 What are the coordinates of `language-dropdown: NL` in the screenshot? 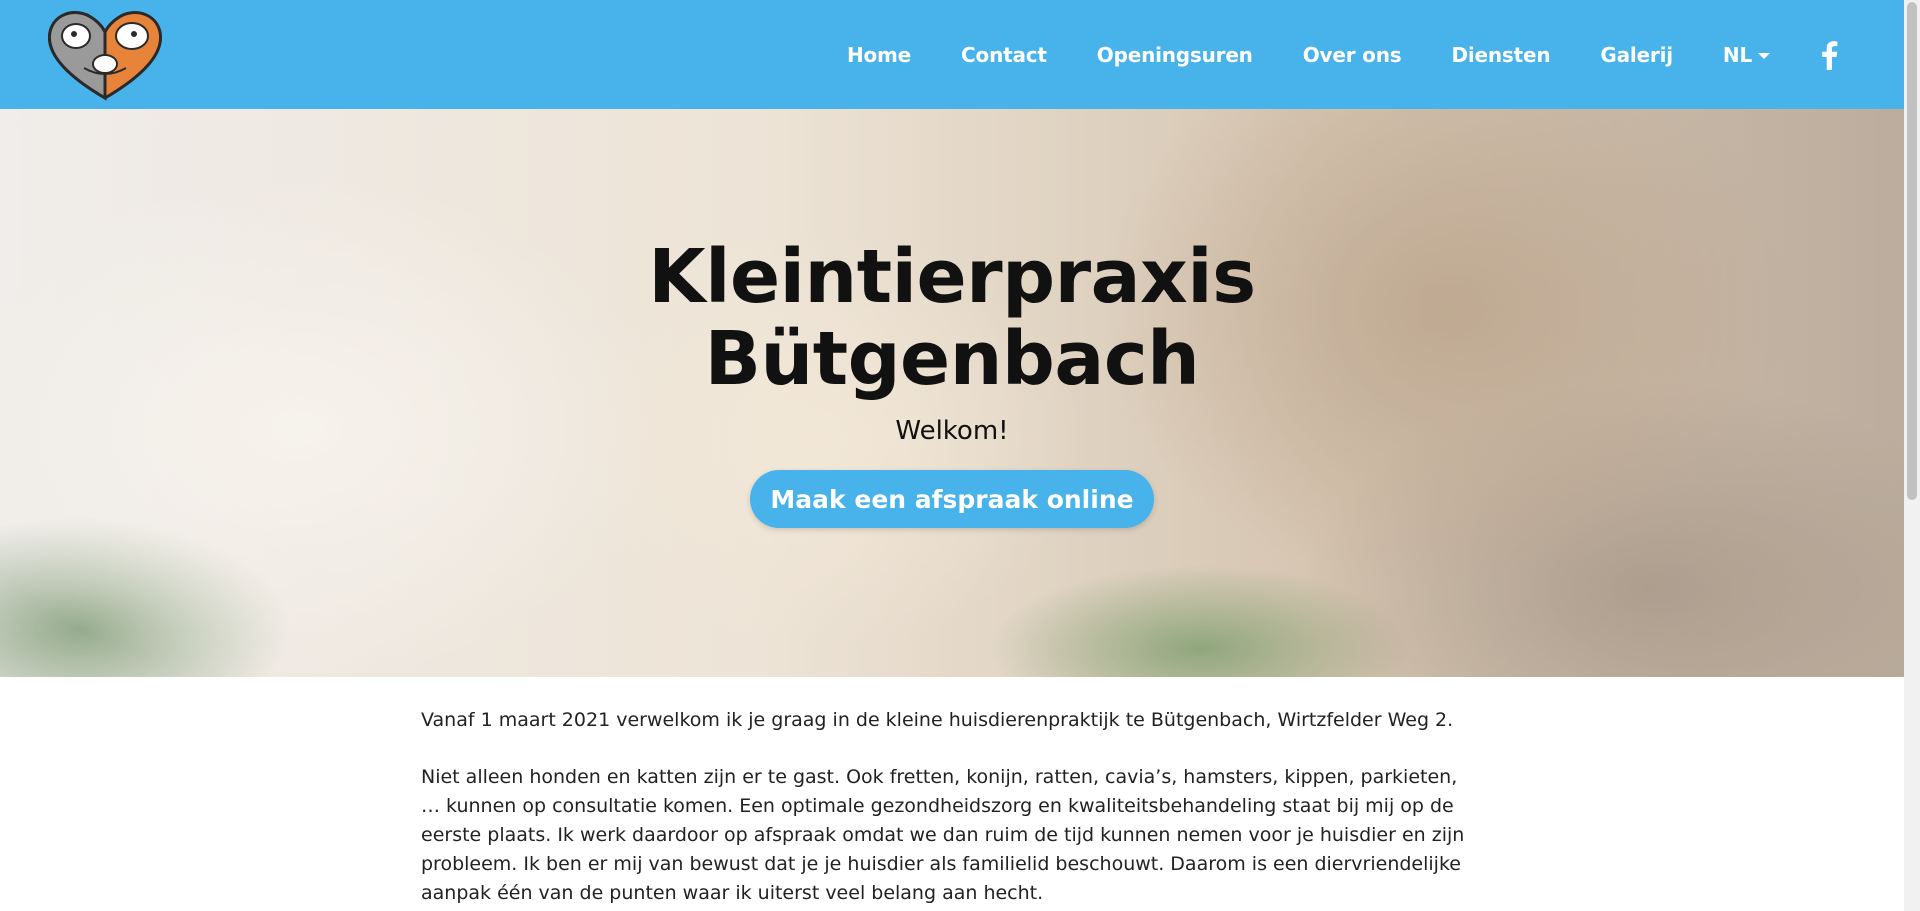 It's located at (1746, 55).